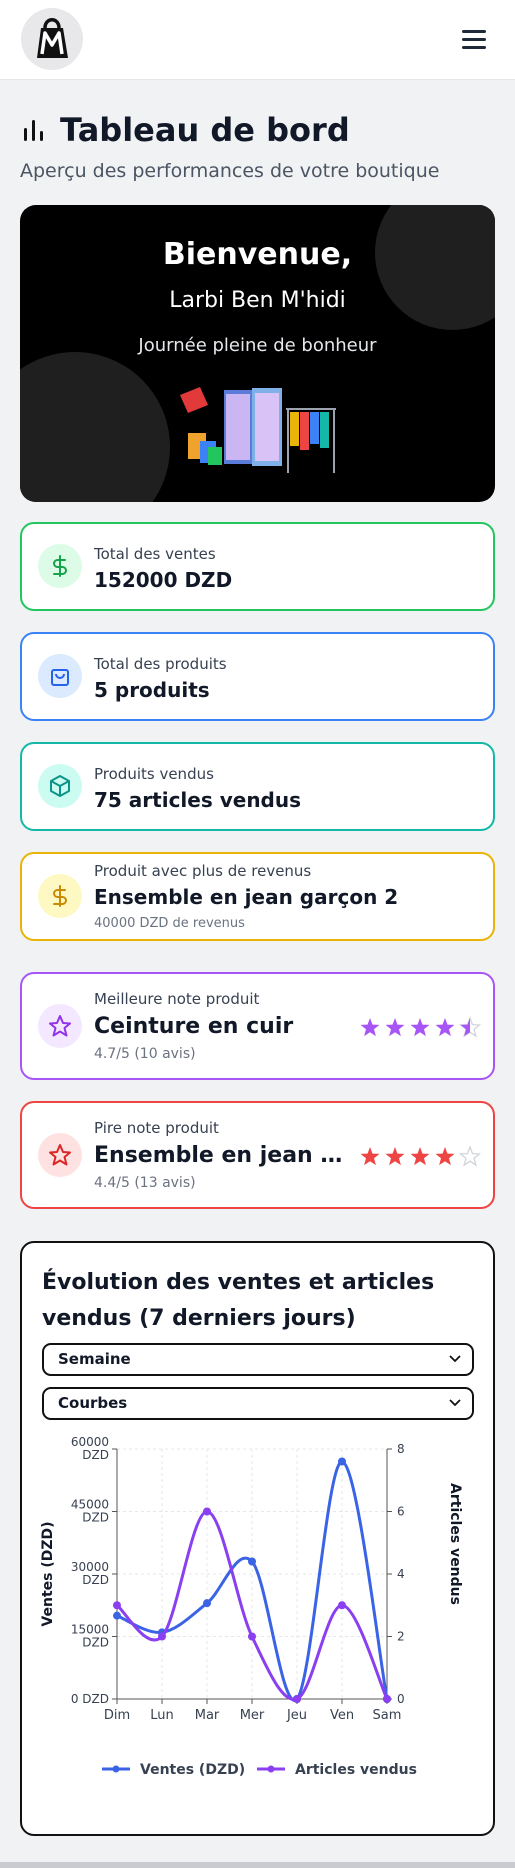 Image resolution: width=515 pixels, height=1868 pixels. Describe the element at coordinates (296, 1715) in the screenshot. I see `x-tick-label: Jeu` at that location.